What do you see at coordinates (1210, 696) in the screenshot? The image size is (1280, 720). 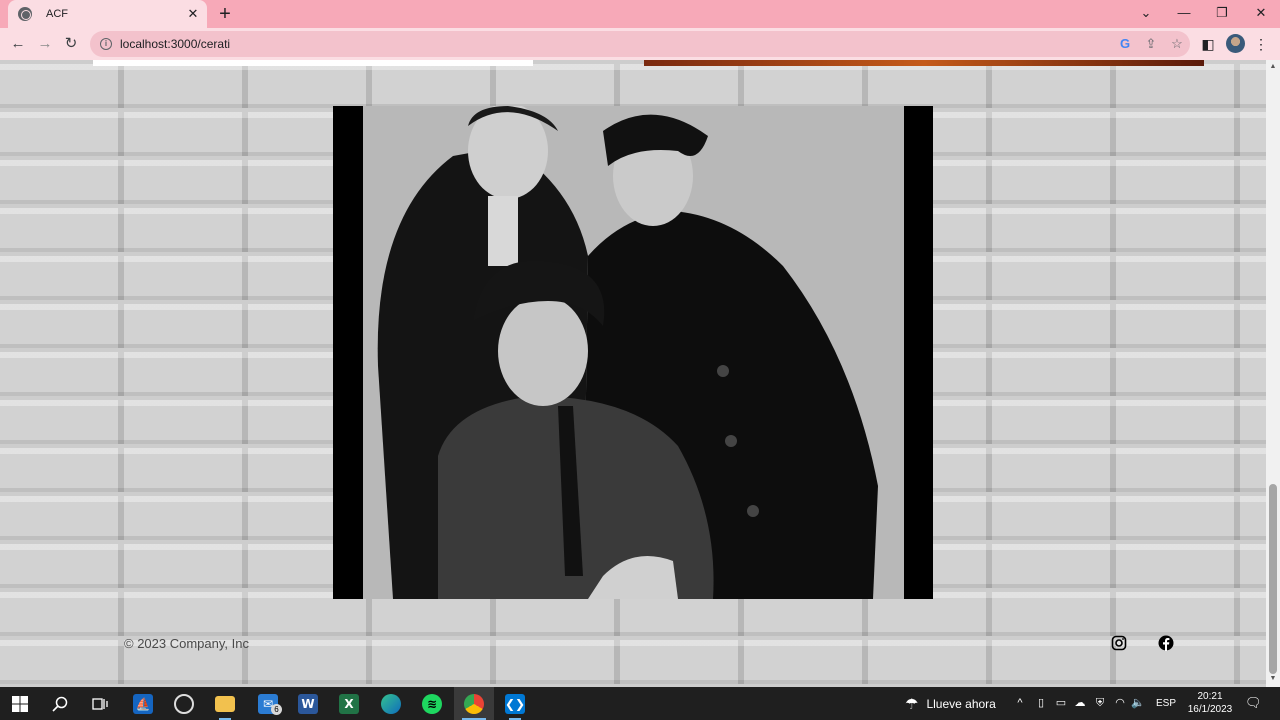 I see `clock-time: 20:21` at bounding box center [1210, 696].